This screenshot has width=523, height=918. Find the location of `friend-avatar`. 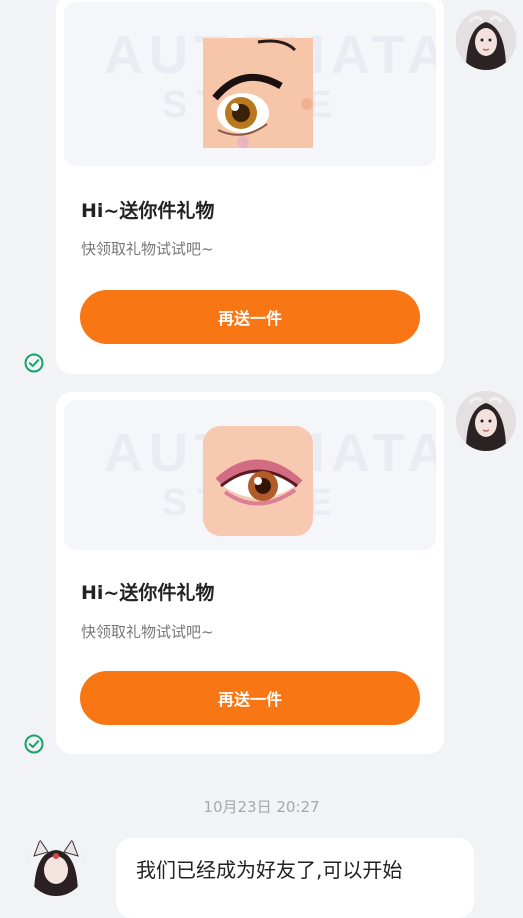

friend-avatar is located at coordinates (56, 866).